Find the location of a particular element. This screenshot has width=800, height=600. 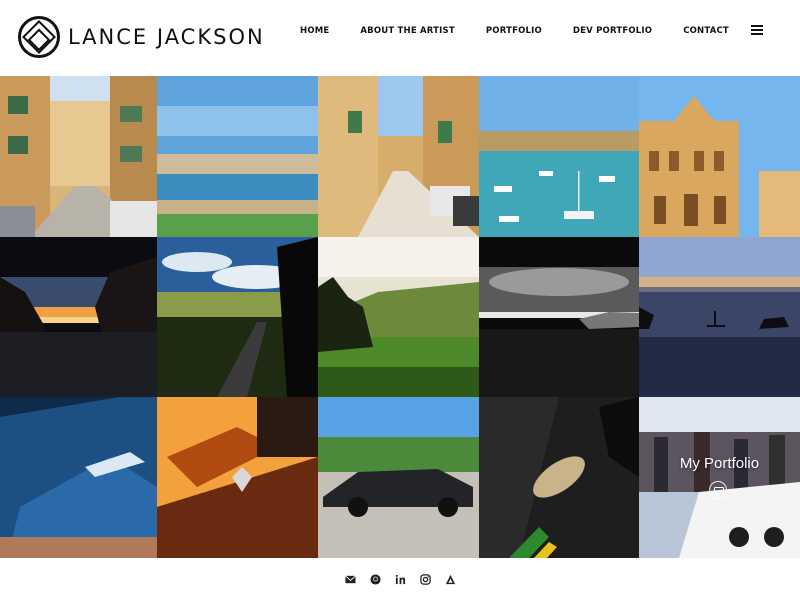

gallery-tile-black-supercar-road is located at coordinates (398, 477).